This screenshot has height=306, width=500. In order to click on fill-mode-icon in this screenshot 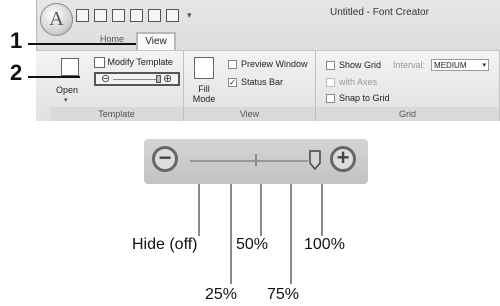, I will do `click(204, 68)`.